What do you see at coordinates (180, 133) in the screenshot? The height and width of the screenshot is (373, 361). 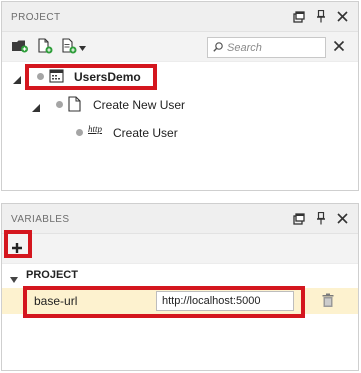 I see `tree-item-create-user: http Create User` at bounding box center [180, 133].